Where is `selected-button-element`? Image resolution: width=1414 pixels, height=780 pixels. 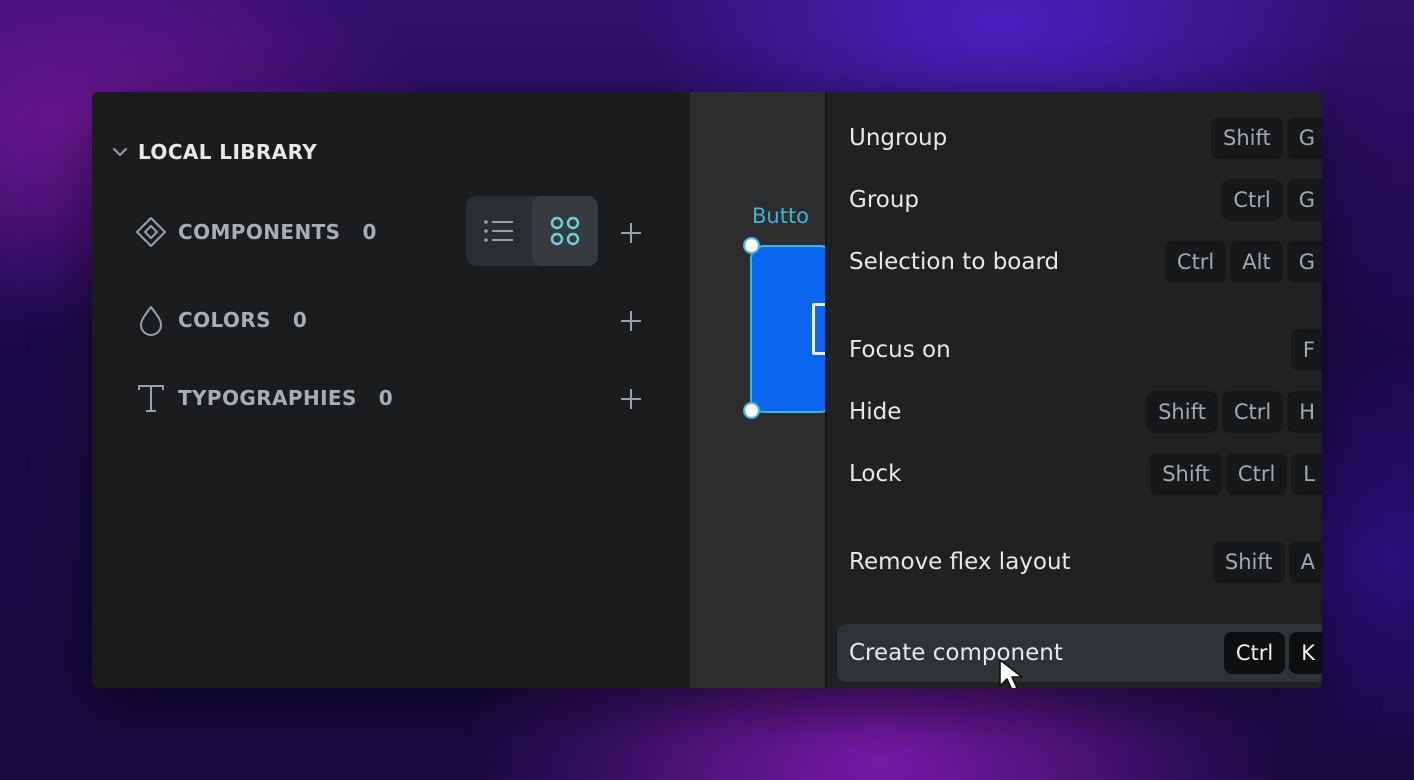
selected-button-element is located at coordinates (792, 329).